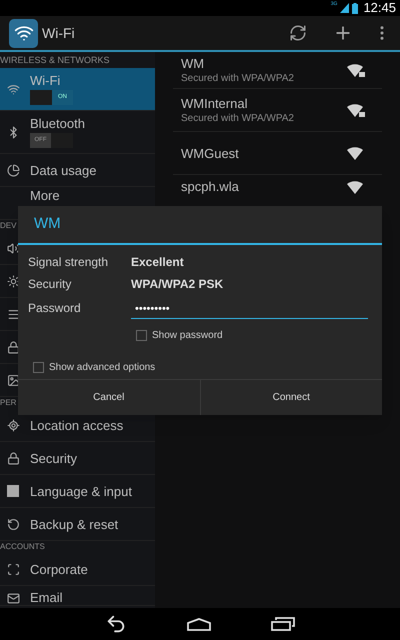 The height and width of the screenshot is (640, 400). Describe the element at coordinates (69, 262) in the screenshot. I see `field-label: Signal strength` at that location.